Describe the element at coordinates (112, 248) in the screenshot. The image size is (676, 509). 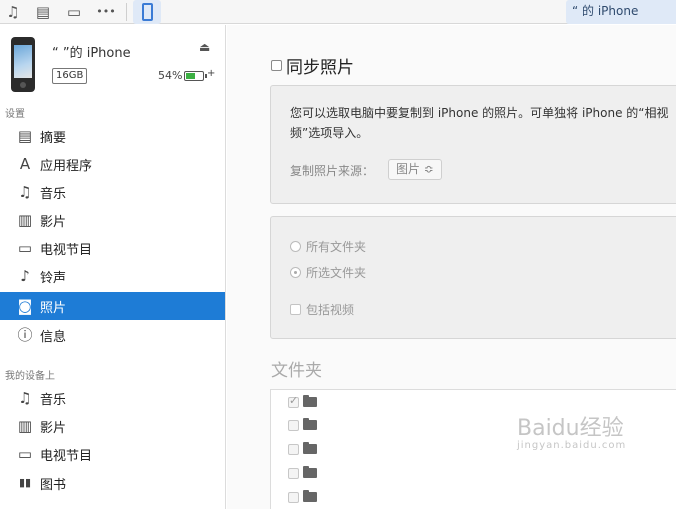
I see `sidebar-item-tv-shows: ▭ 电视节目` at that location.